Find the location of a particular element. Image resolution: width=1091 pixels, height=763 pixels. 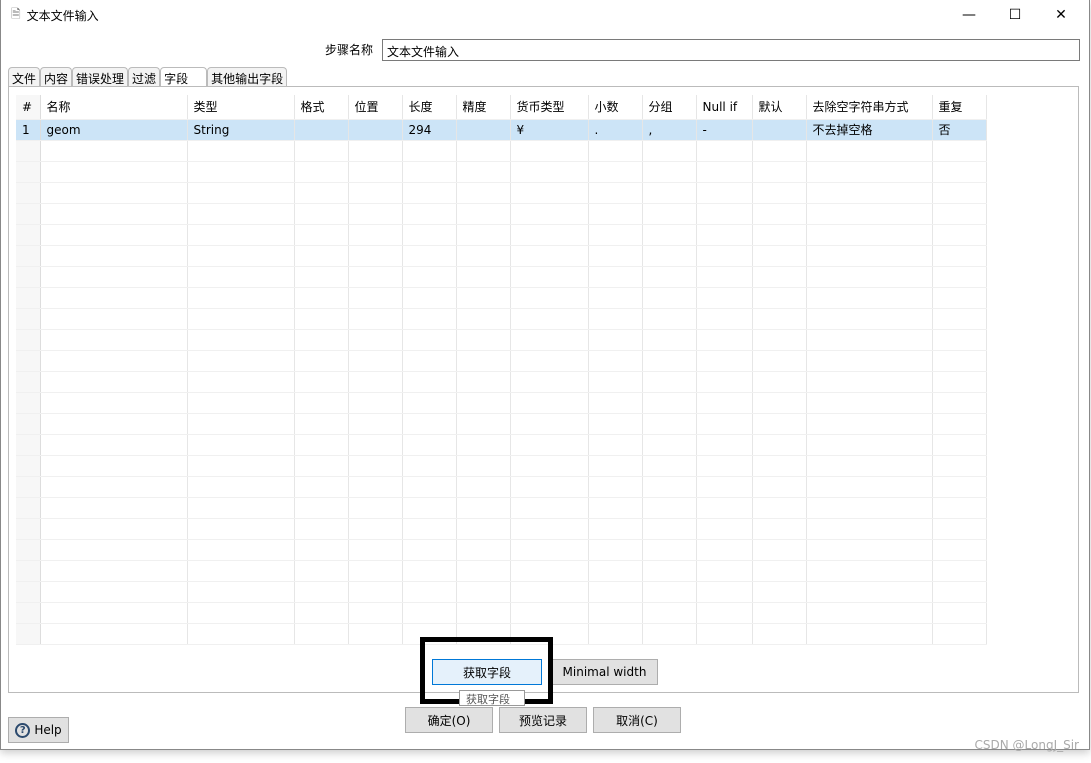

column-header: 格式 is located at coordinates (321, 107).